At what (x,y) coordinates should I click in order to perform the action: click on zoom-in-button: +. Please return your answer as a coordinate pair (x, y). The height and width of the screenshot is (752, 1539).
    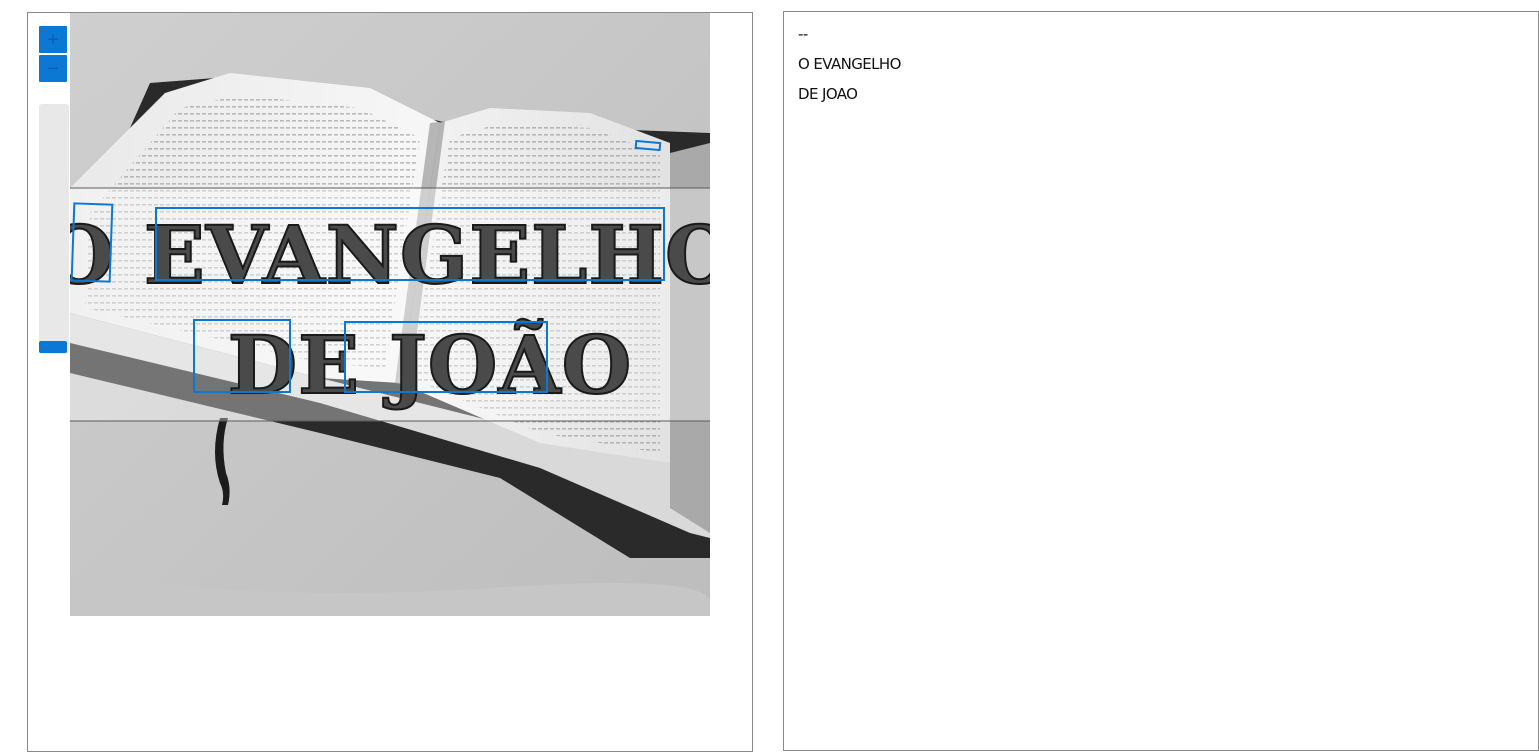
    Looking at the image, I should click on (53, 39).